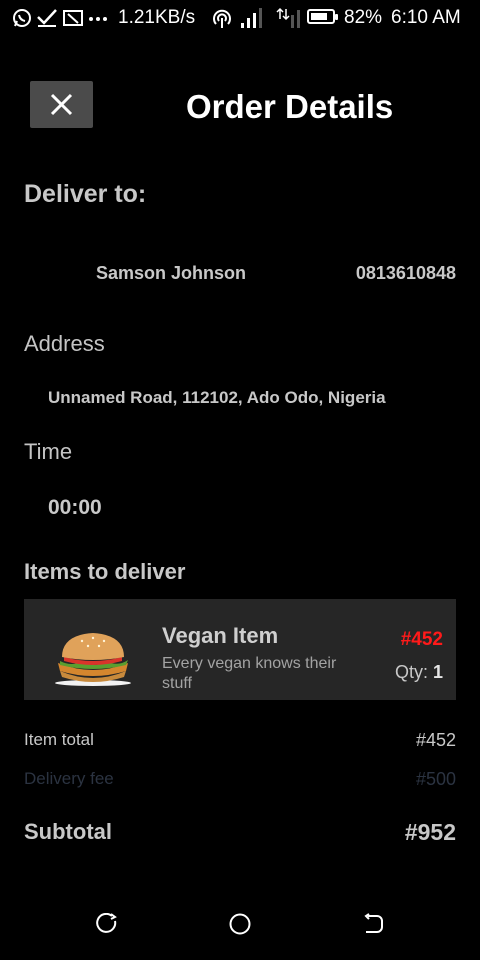 The height and width of the screenshot is (960, 480). Describe the element at coordinates (68, 831) in the screenshot. I see `subtotal-label: Subtotal` at that location.